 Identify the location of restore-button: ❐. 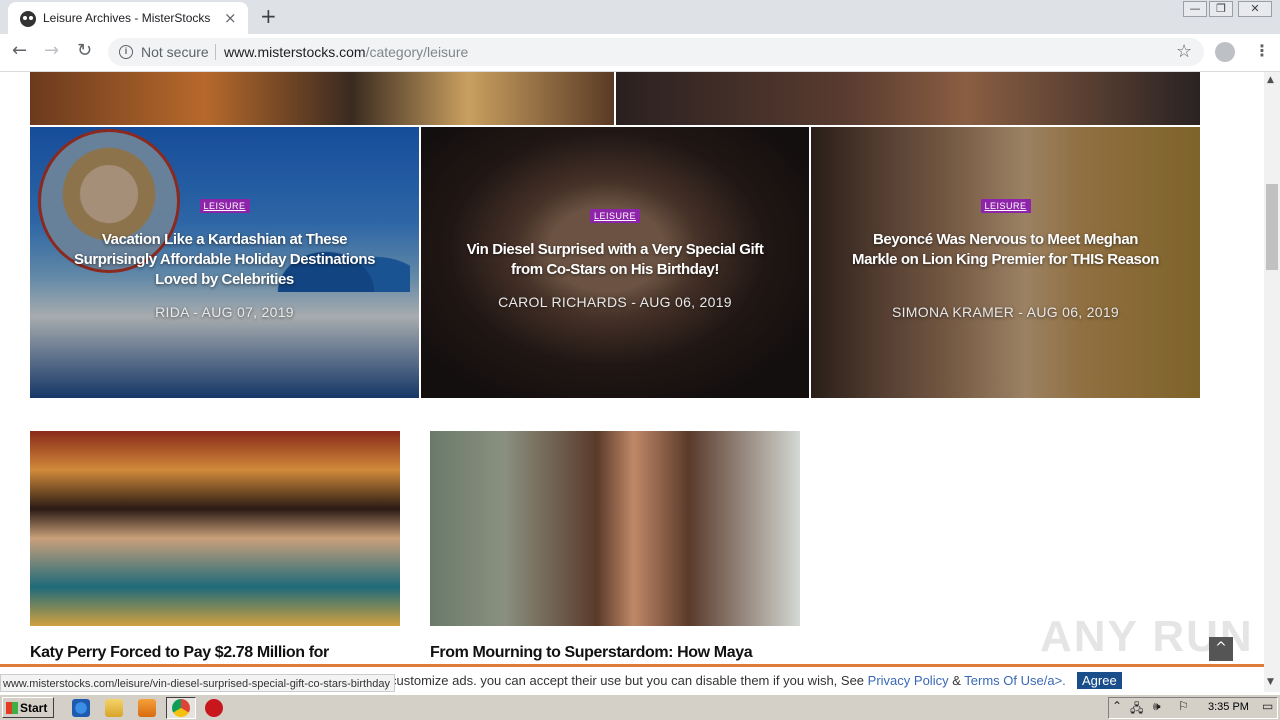
(1221, 9).